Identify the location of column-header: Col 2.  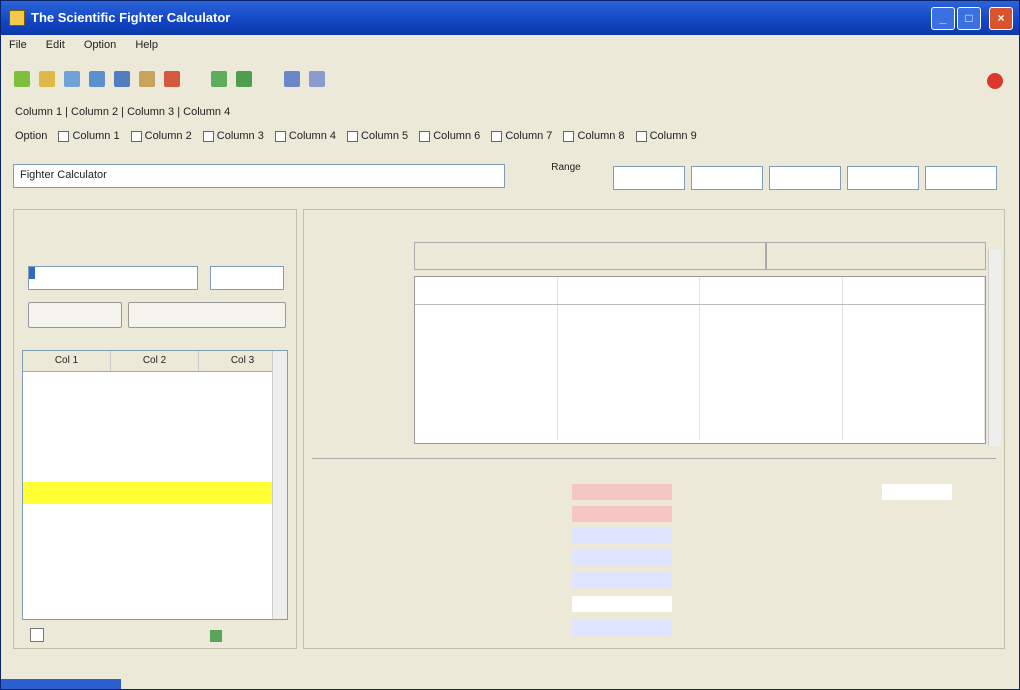
(155, 361).